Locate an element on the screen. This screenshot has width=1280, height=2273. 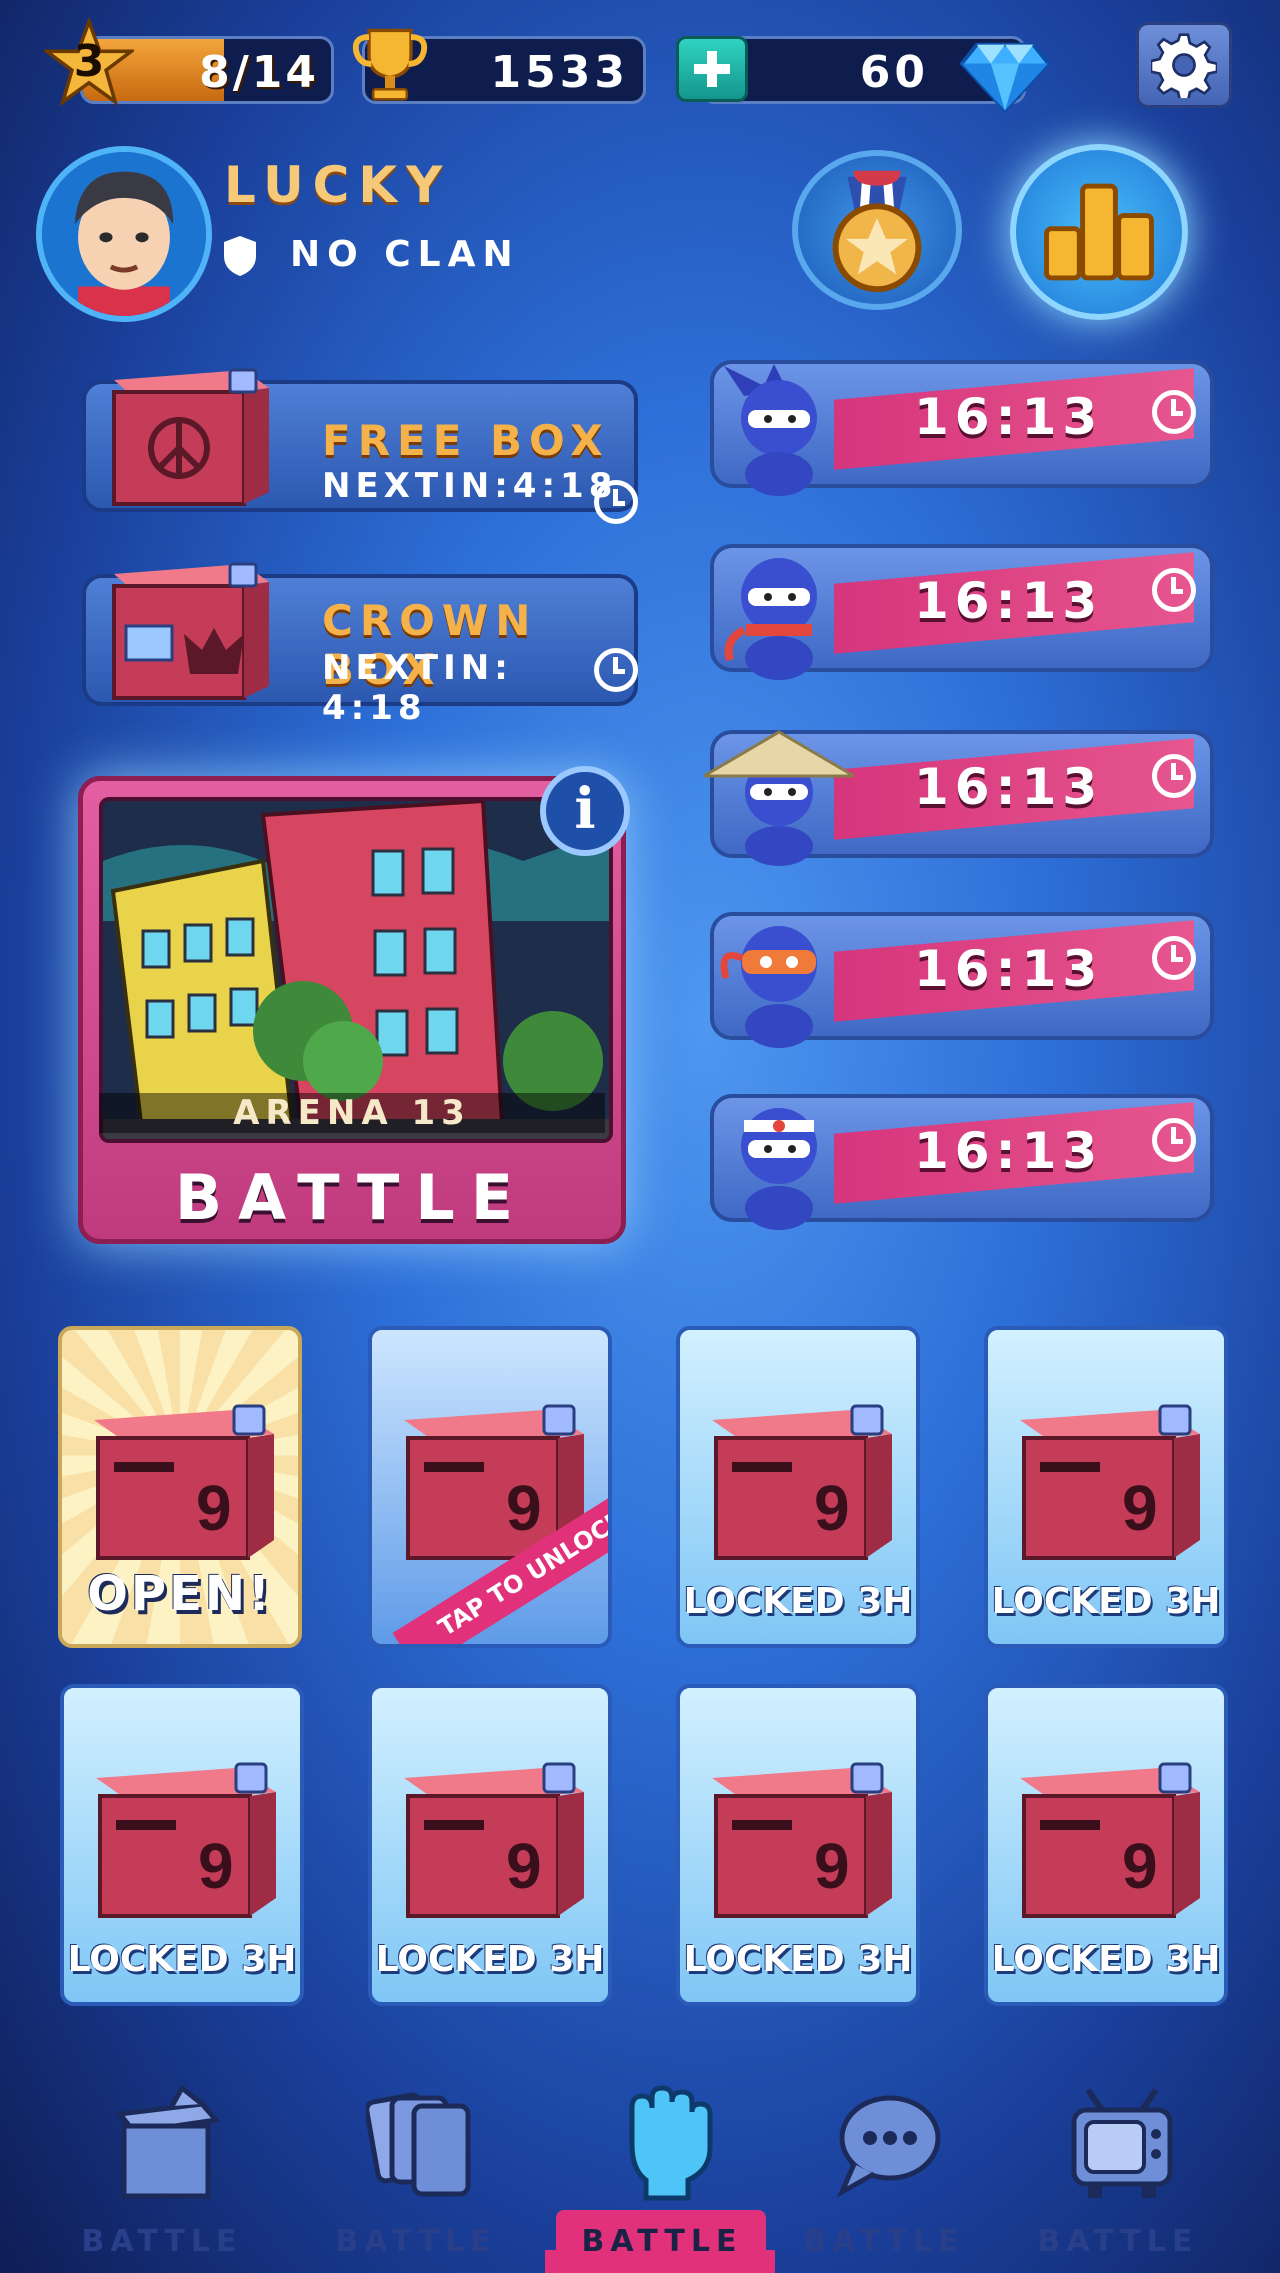
add-gems-button is located at coordinates (712, 69).